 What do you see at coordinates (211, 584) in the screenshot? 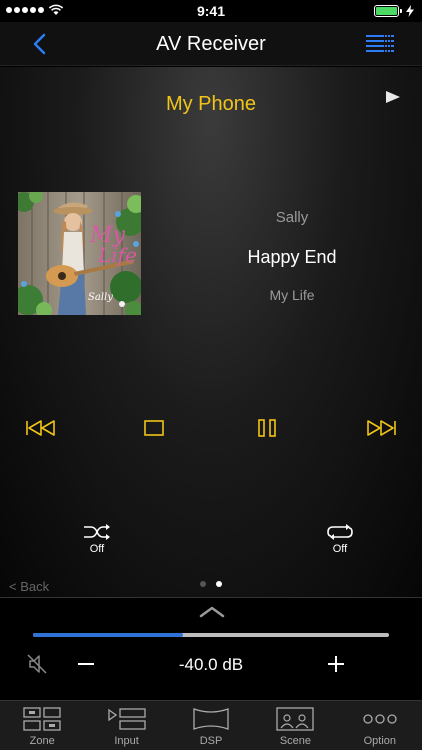
I see `page-indicator` at bounding box center [211, 584].